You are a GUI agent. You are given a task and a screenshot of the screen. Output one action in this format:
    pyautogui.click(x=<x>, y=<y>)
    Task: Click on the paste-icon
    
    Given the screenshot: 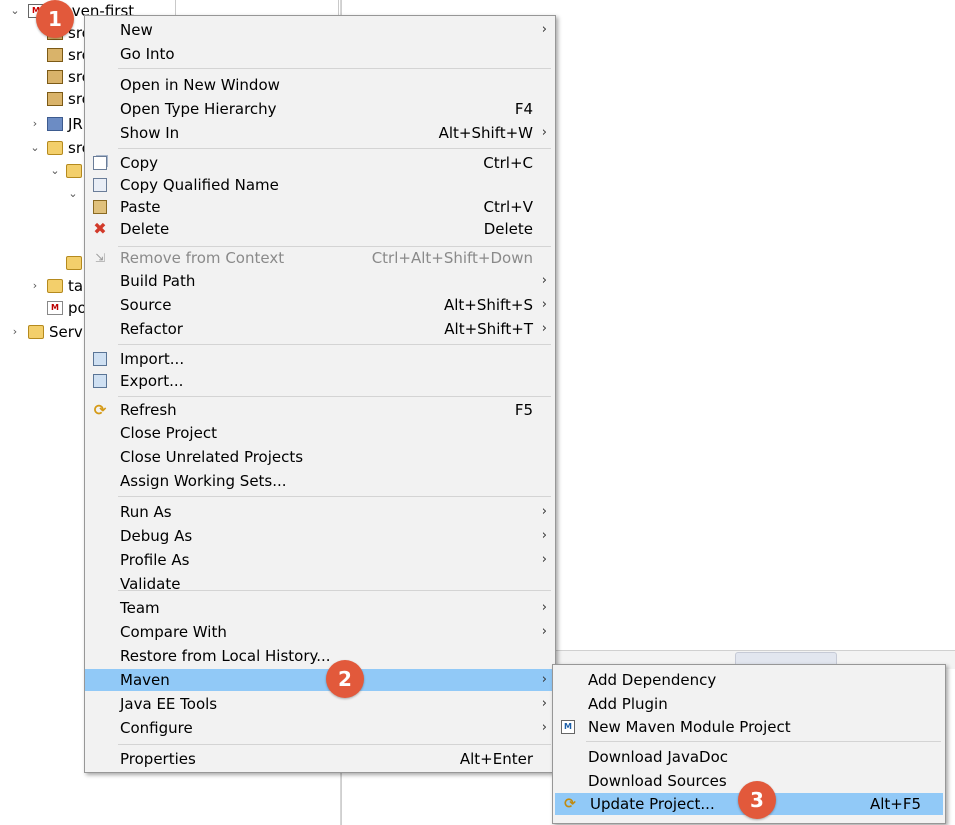 What is the action you would take?
    pyautogui.click(x=100, y=207)
    